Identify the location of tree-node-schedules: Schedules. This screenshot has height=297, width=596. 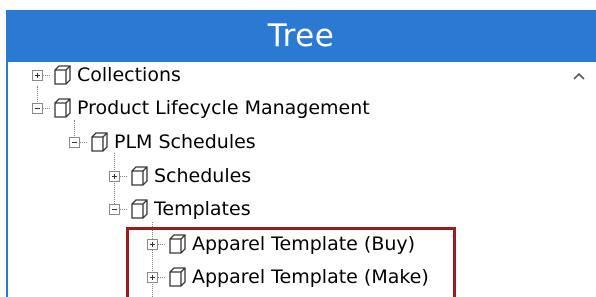
(180, 176).